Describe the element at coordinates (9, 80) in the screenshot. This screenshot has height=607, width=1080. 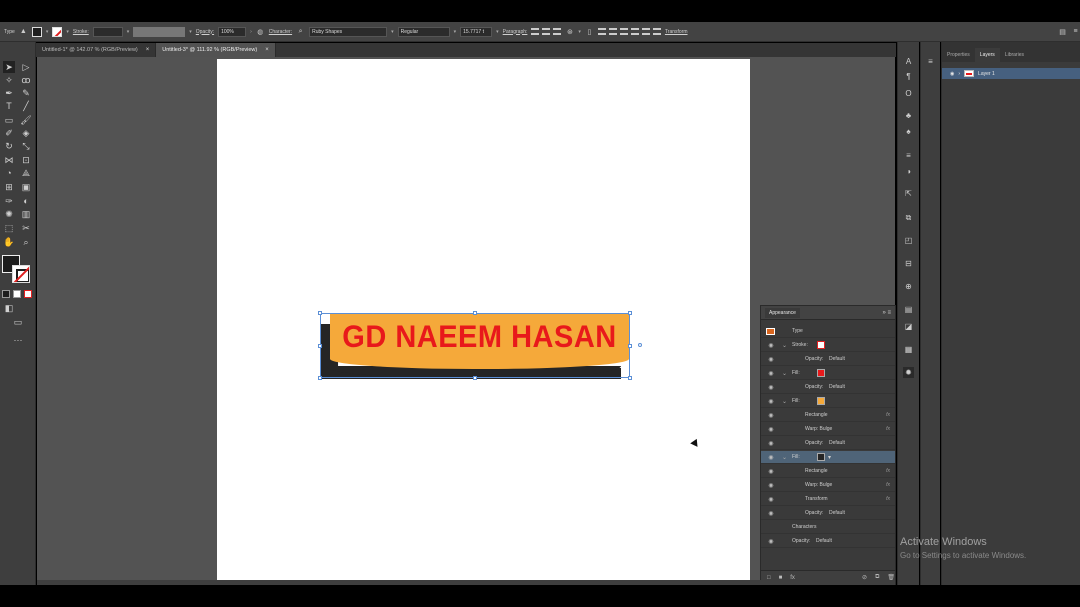
I see `magic-wand-tool-icon: ✧` at that location.